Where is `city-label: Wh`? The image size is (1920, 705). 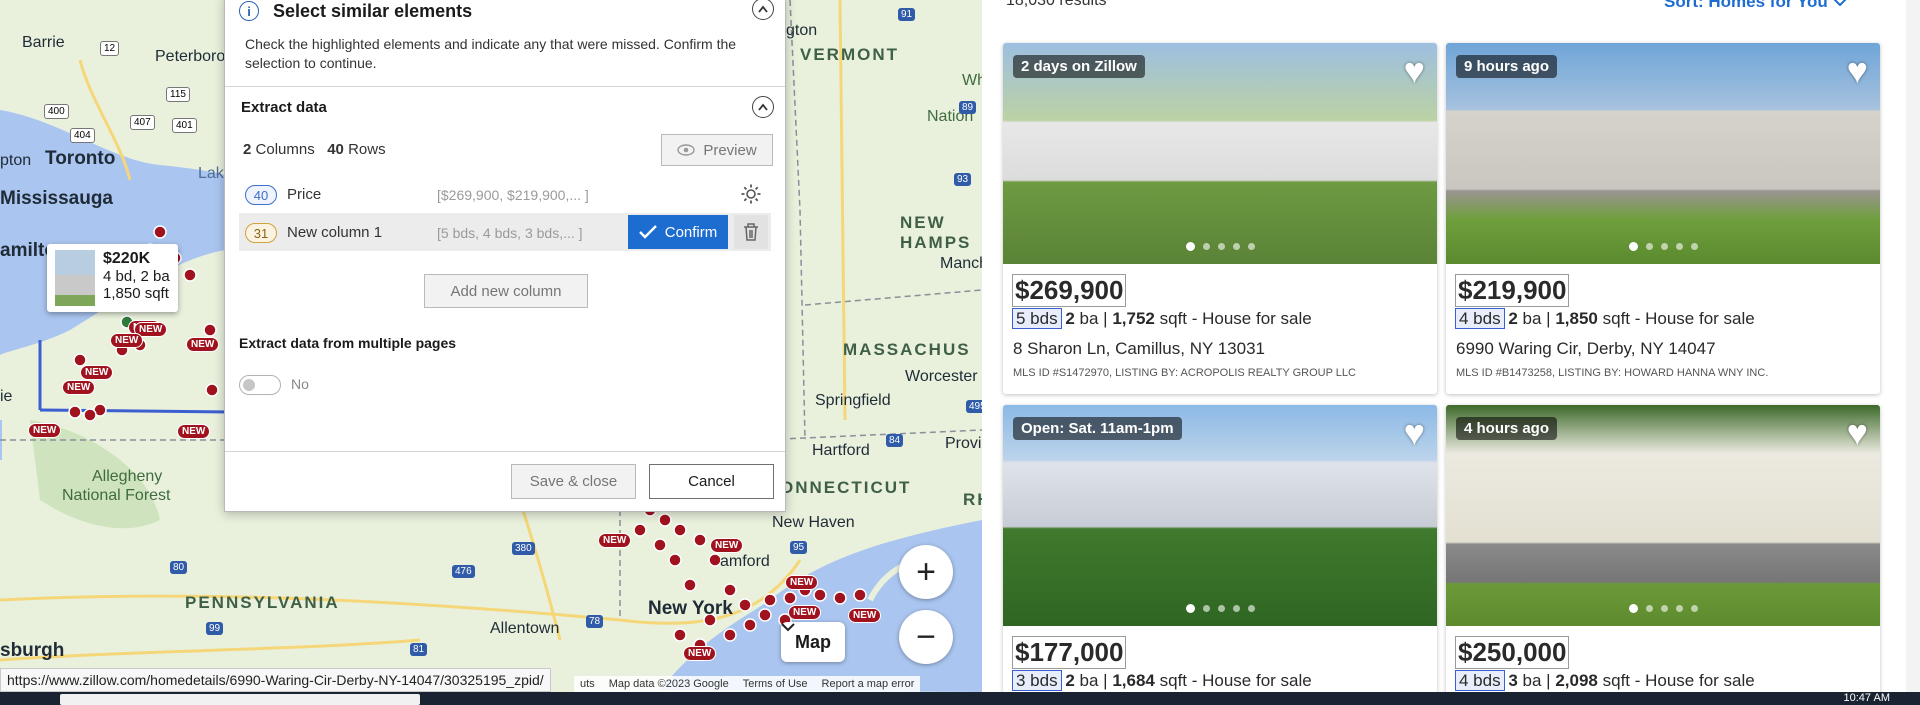
city-label: Wh is located at coordinates (972, 80).